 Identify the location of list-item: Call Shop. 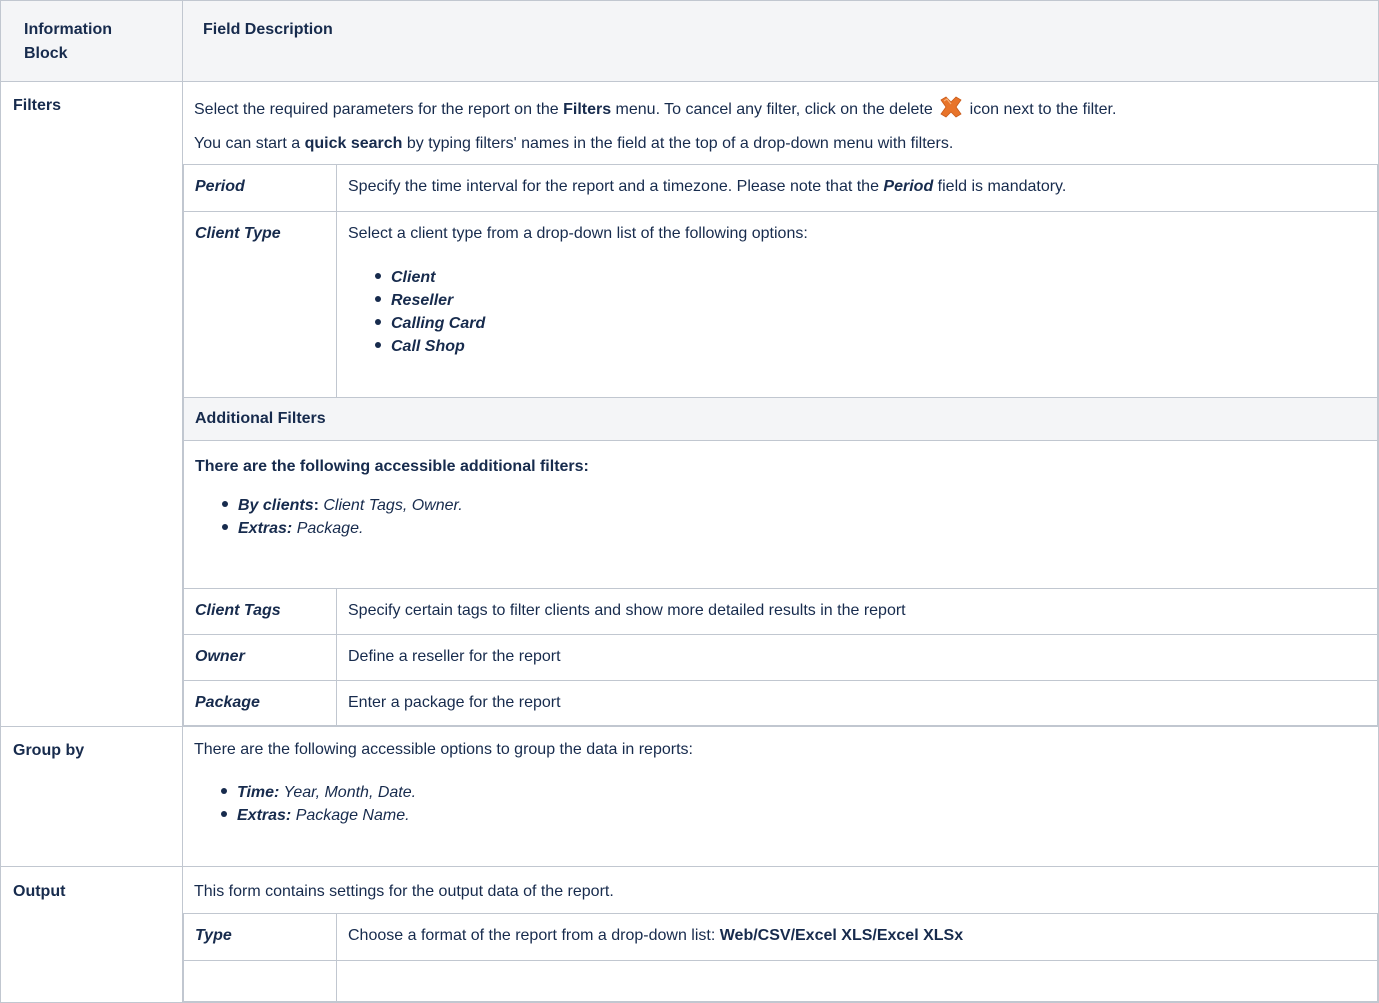
(872, 346).